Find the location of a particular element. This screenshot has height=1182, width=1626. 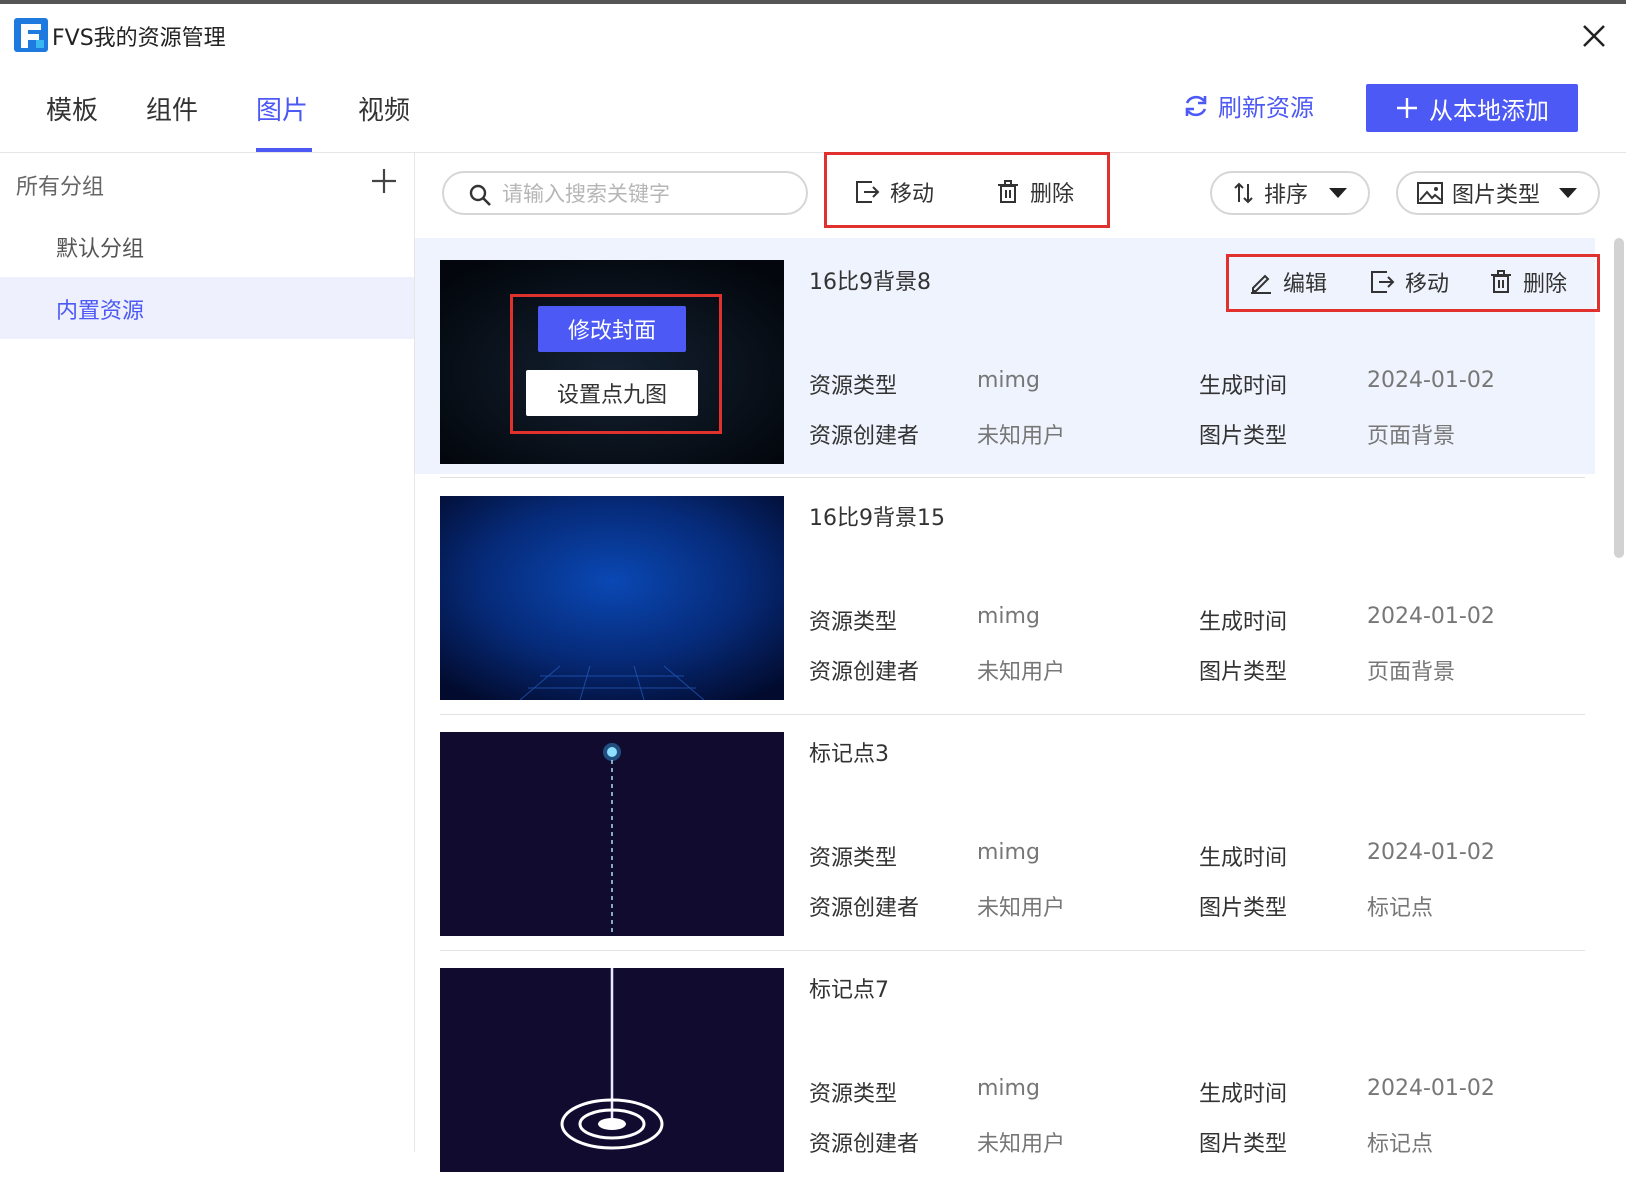

tab-images: 图片 is located at coordinates (282, 108).